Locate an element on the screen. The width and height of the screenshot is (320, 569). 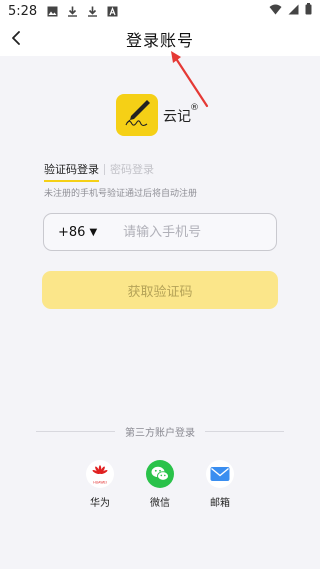
status-bar: 5:28 is located at coordinates (160, 11).